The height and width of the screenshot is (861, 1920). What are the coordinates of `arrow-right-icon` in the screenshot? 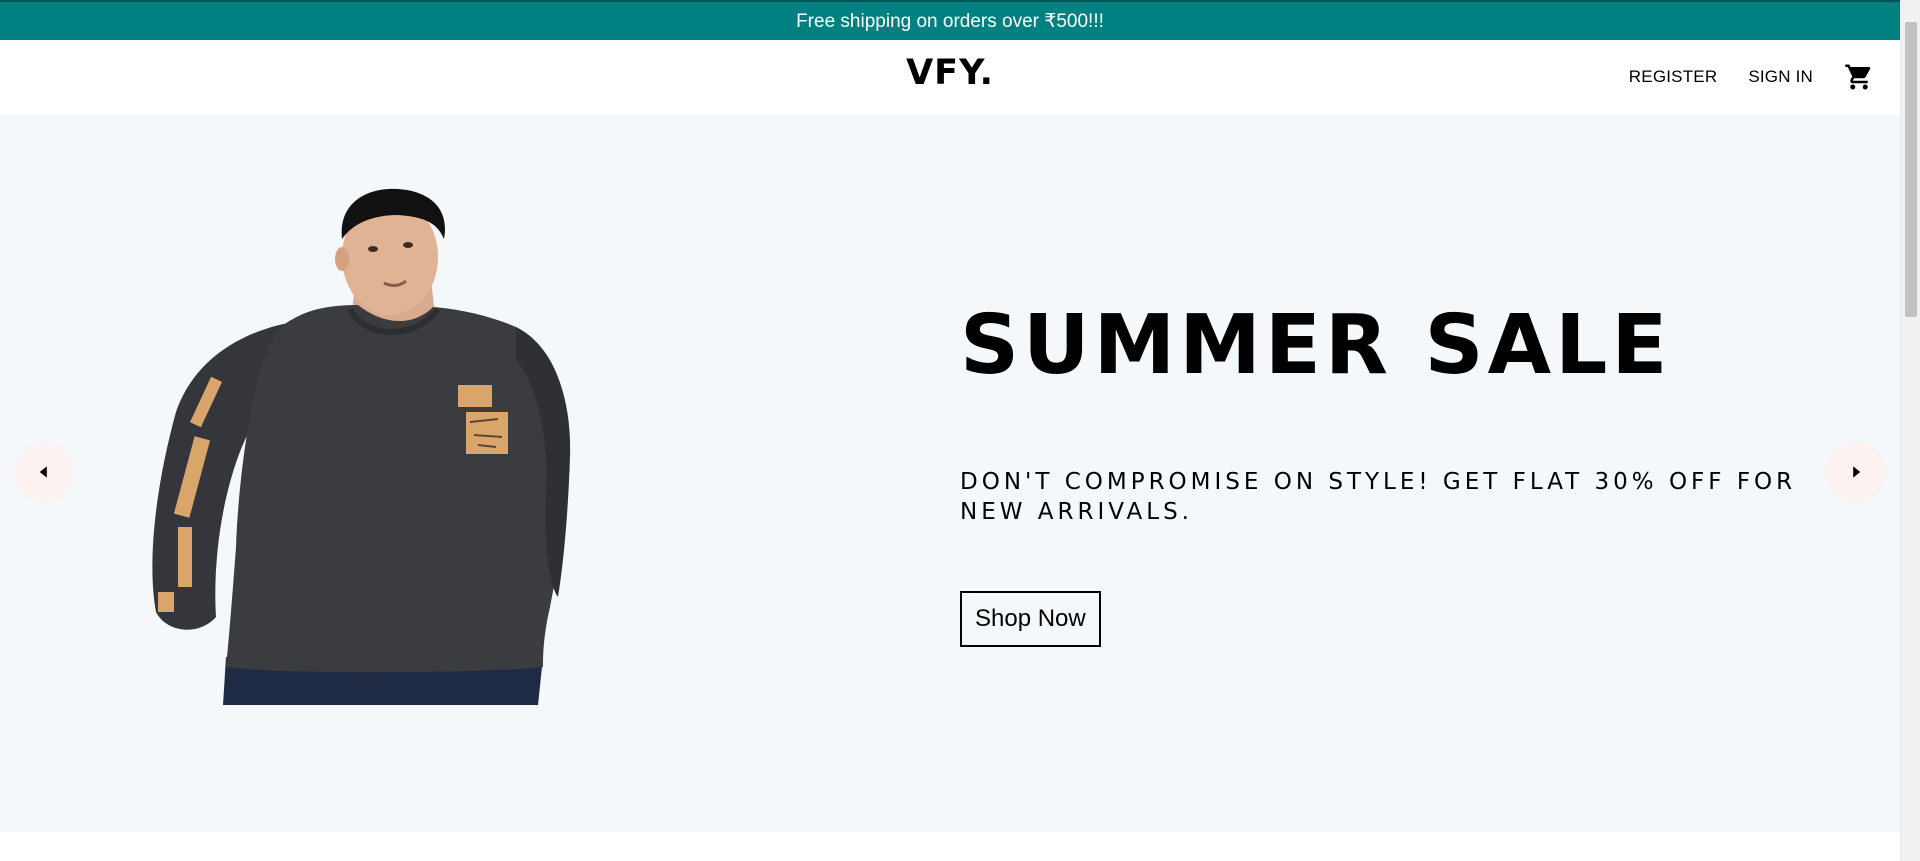 It's located at (1857, 472).